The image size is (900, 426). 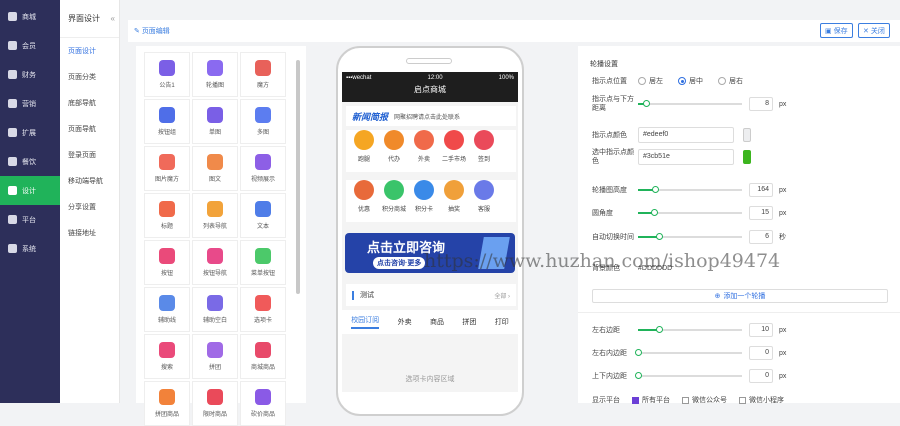 I want to click on lr-padding-label: 左右内边距, so click(x=609, y=353).